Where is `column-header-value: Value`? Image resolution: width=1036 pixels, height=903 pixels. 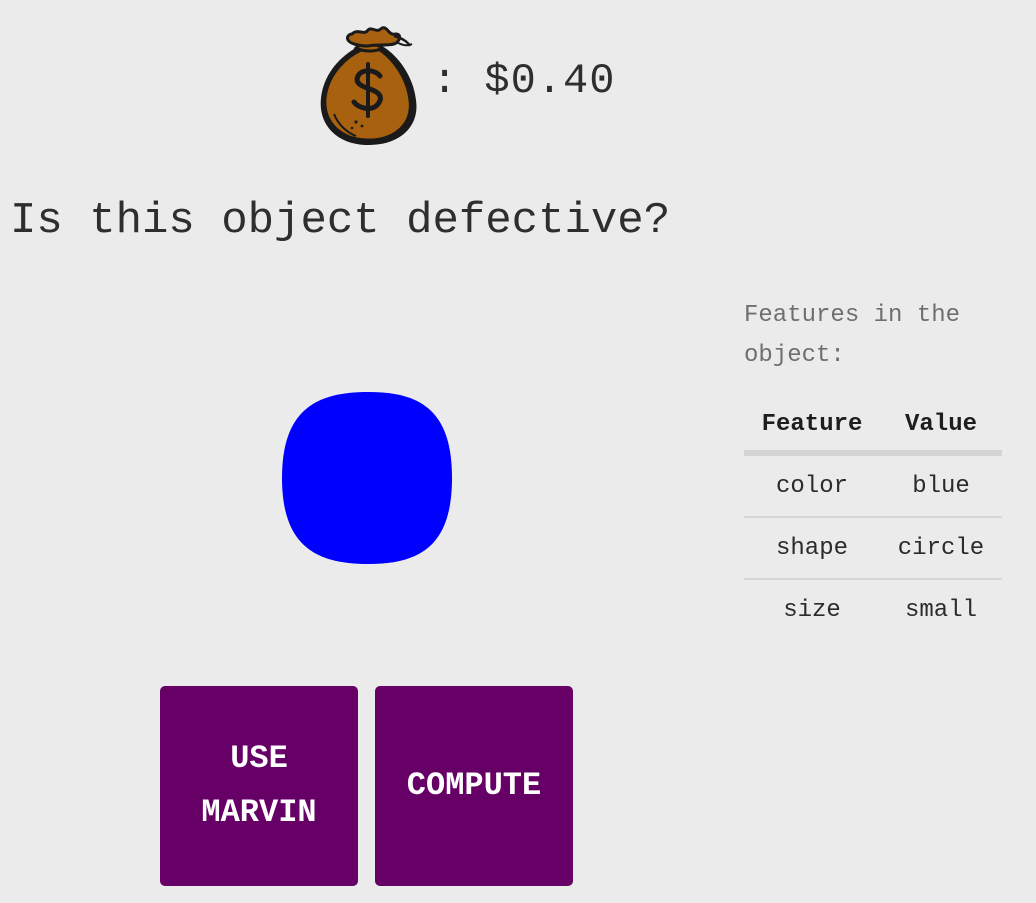
column-header-value: Value is located at coordinates (941, 427).